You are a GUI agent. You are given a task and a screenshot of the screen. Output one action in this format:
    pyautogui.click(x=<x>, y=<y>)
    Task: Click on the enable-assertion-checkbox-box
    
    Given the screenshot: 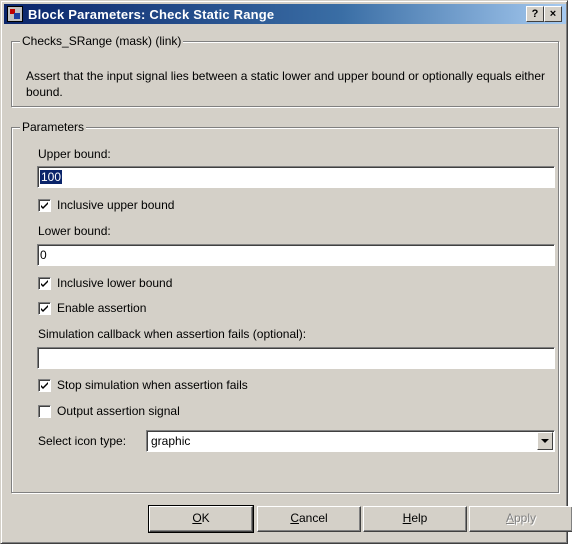 What is the action you would take?
    pyautogui.click(x=44, y=308)
    